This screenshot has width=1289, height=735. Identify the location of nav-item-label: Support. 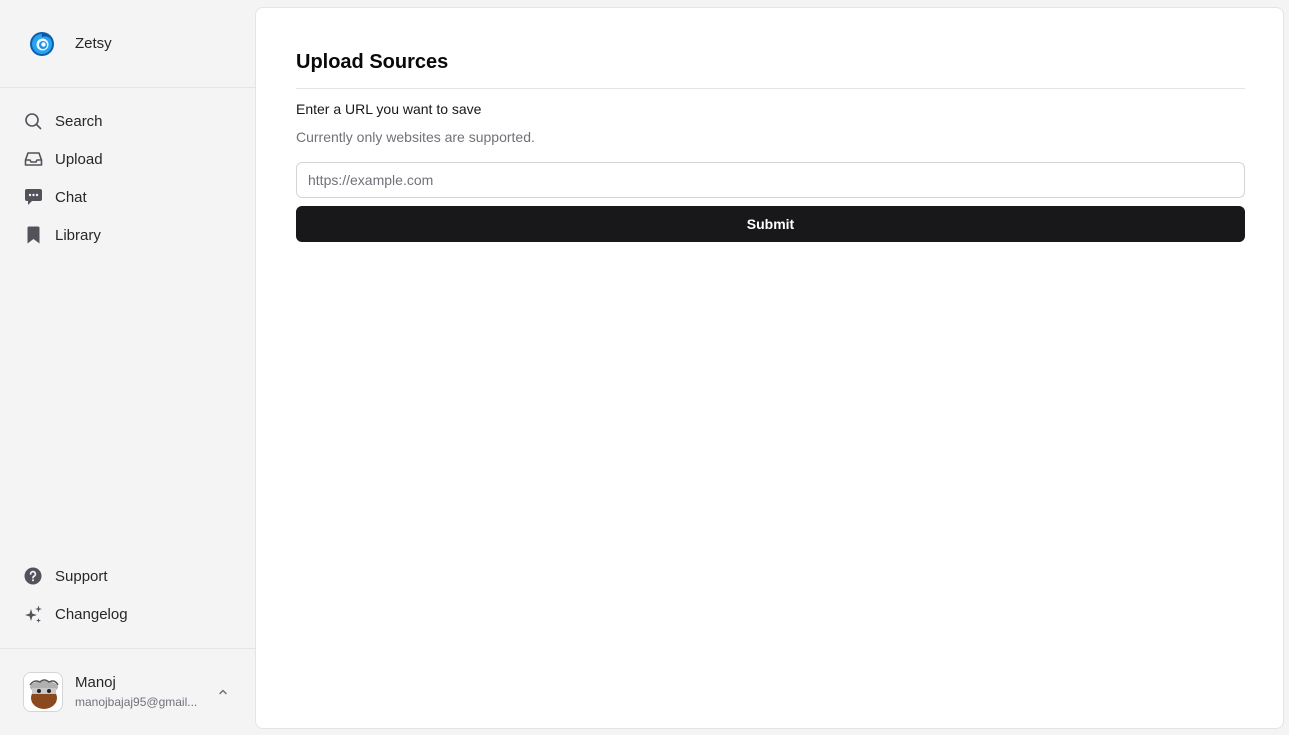
(81, 576).